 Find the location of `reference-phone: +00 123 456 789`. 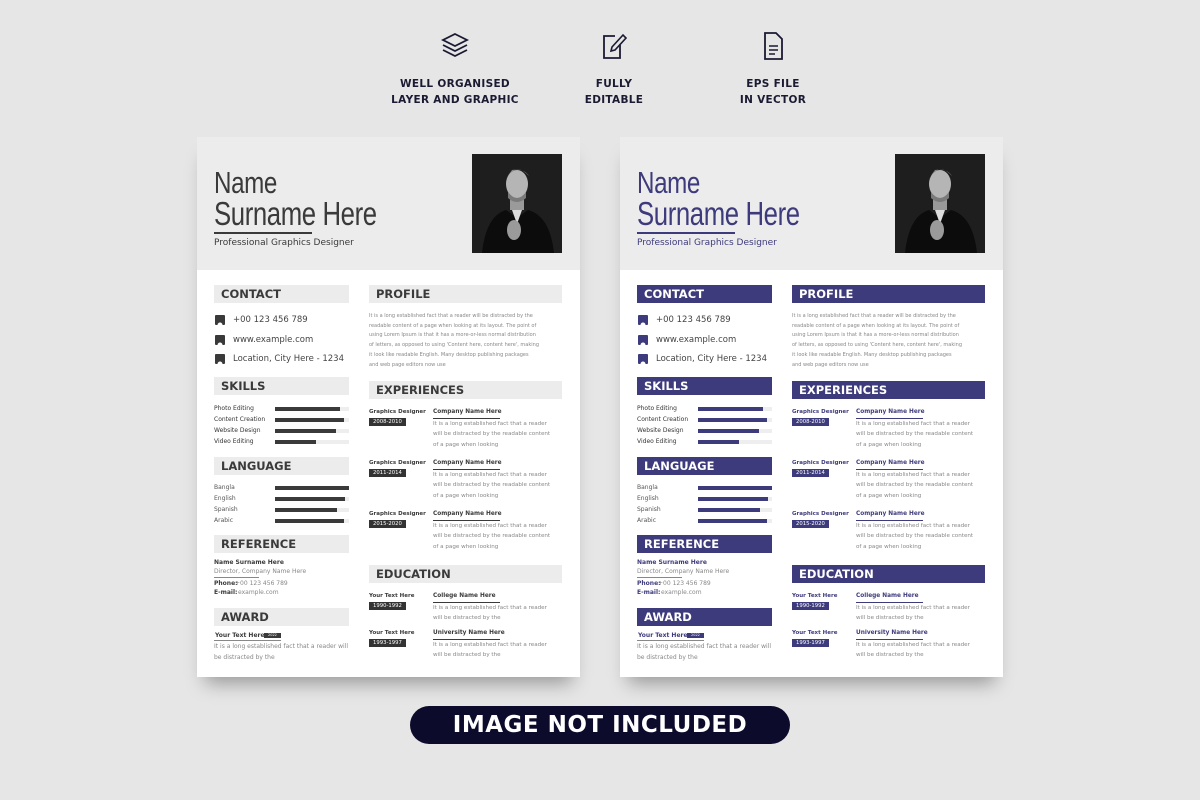

reference-phone: +00 123 456 789 is located at coordinates (684, 583).